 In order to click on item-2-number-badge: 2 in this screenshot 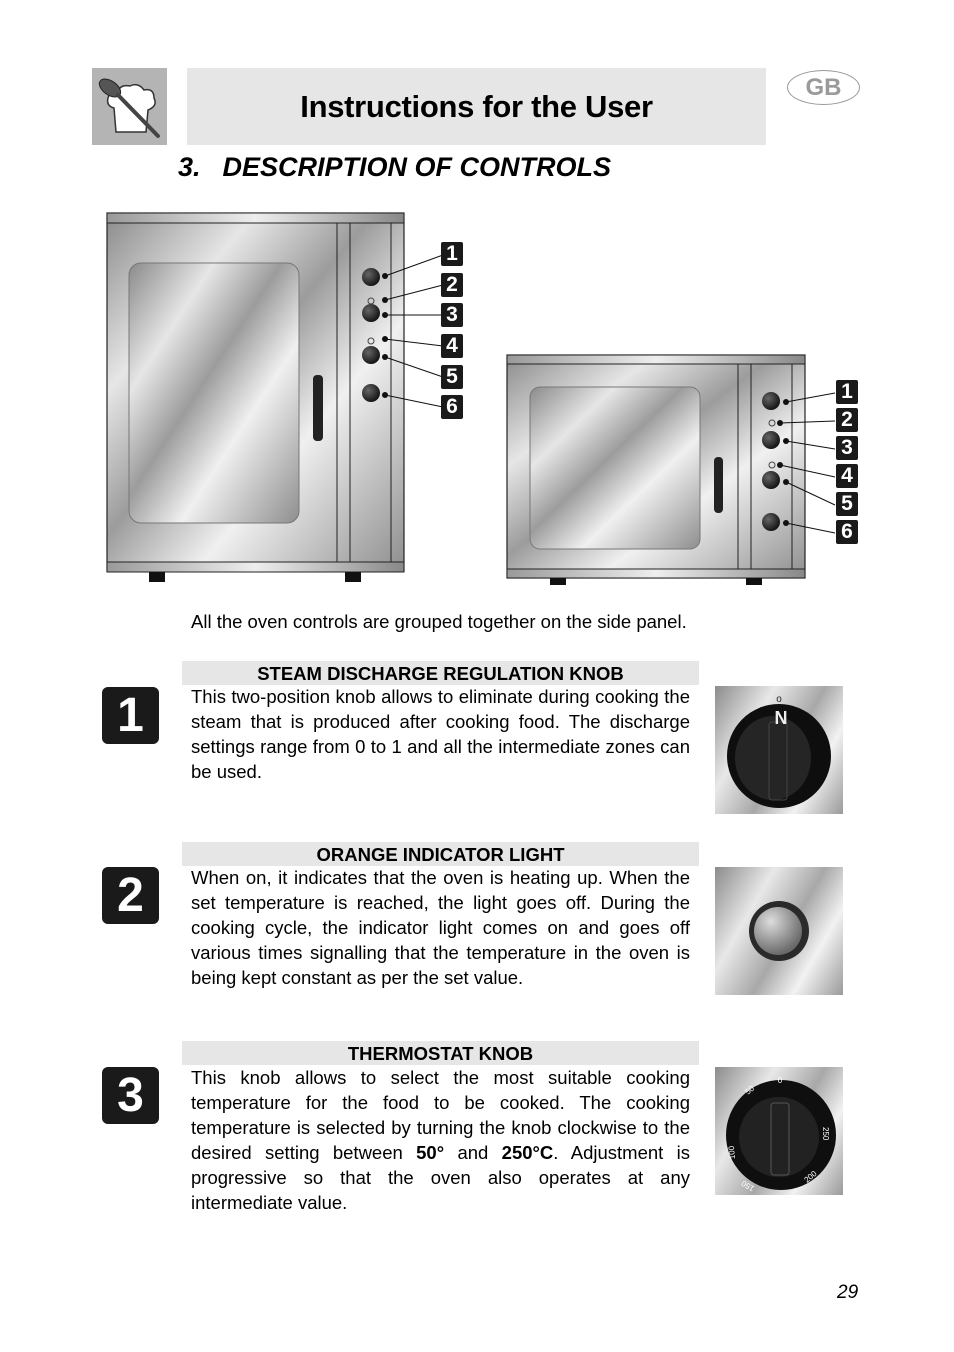, I will do `click(130, 895)`.